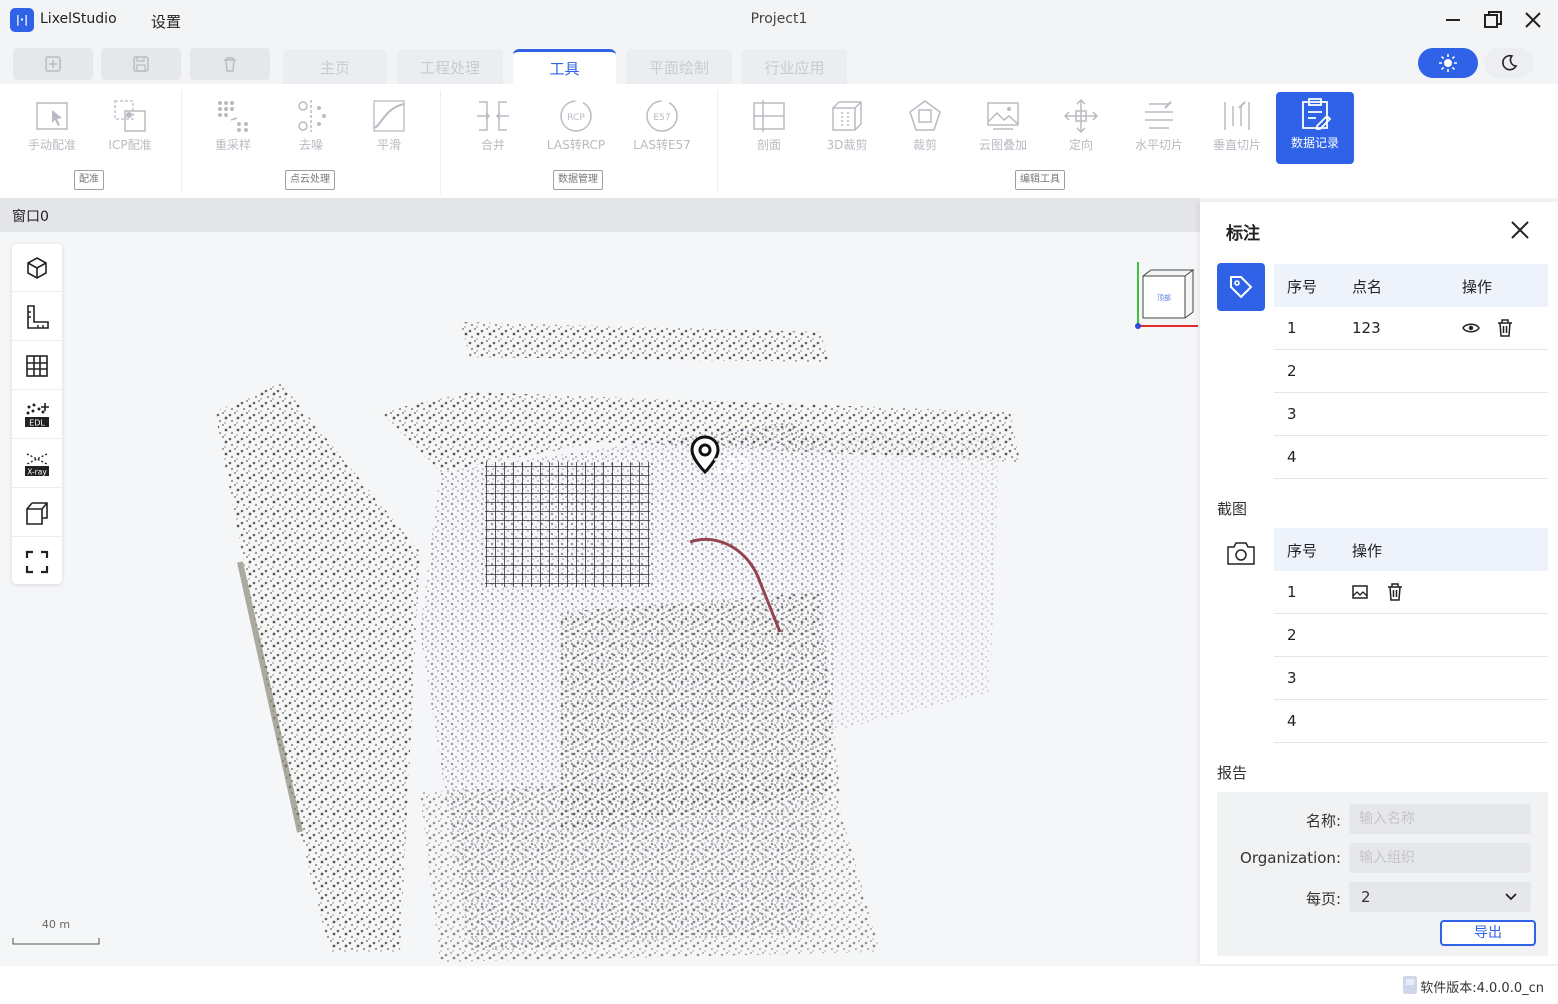  Describe the element at coordinates (37, 366) in the screenshot. I see `grid-button` at that location.